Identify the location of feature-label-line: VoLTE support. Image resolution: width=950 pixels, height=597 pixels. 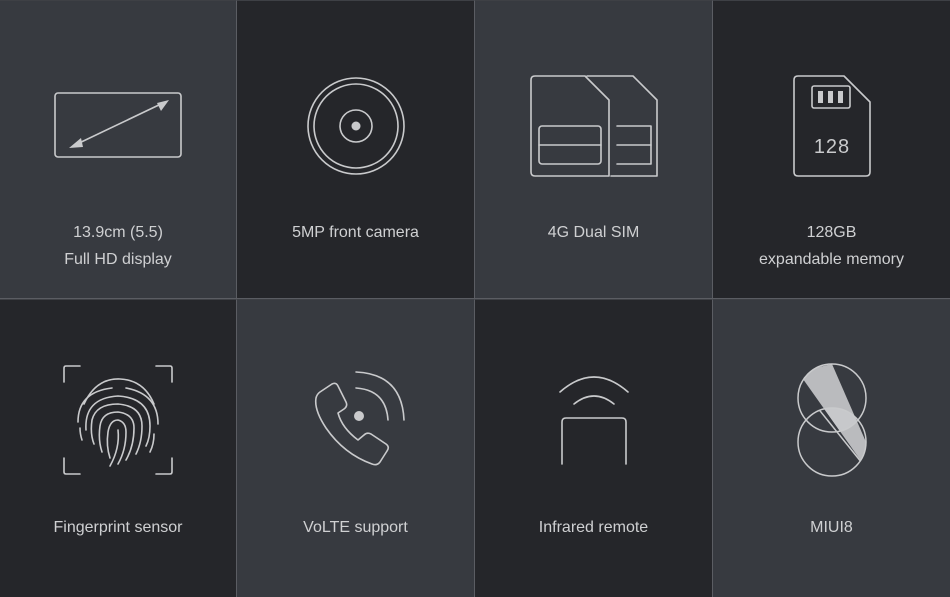
(355, 527).